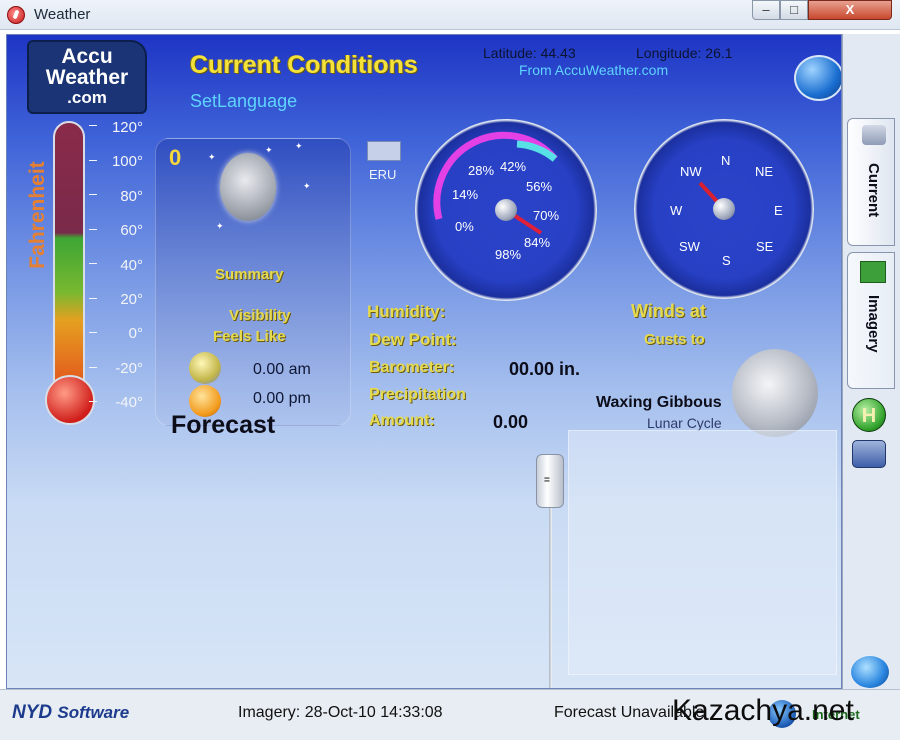  Describe the element at coordinates (545, 369) in the screenshot. I see `barometer-value: 00.00 in.` at that location.